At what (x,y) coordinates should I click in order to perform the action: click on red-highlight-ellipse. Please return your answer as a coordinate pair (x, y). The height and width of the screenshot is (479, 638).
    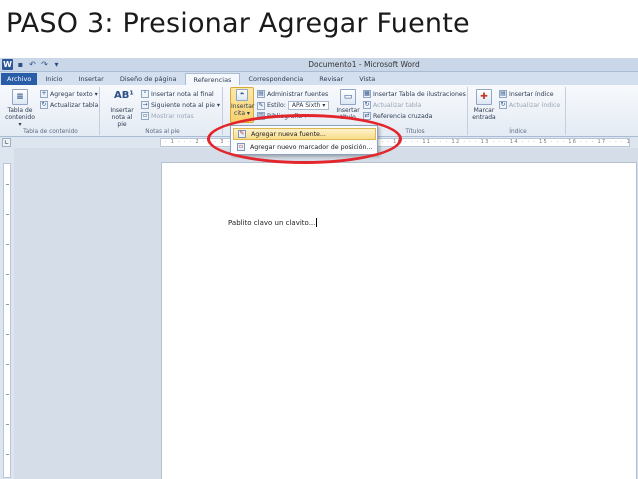
    Looking at the image, I should click on (304, 139).